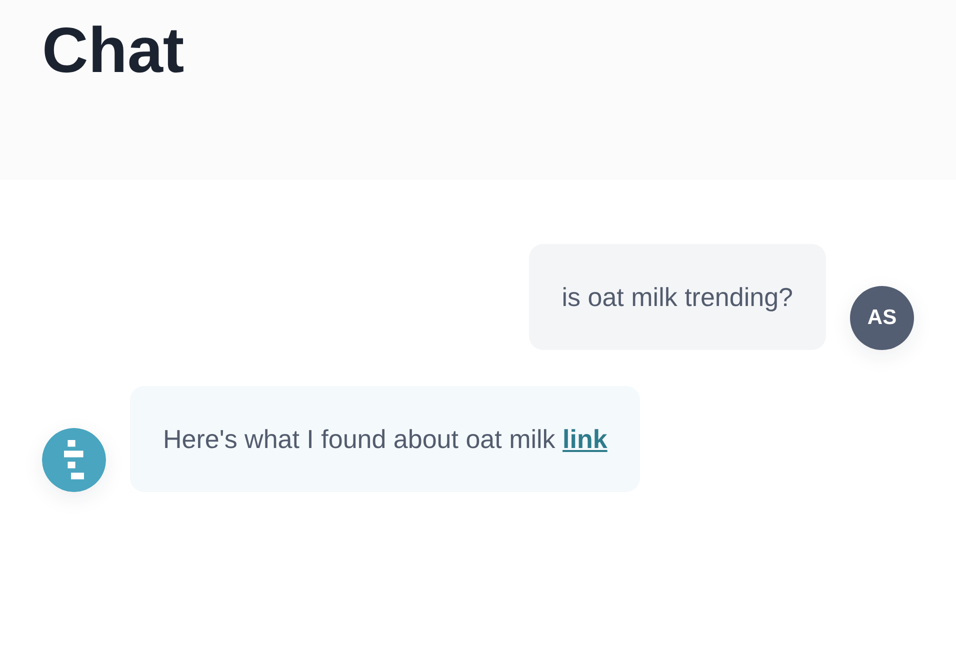 The image size is (956, 658). Describe the element at coordinates (882, 318) in the screenshot. I see `user-avatar: AS` at that location.